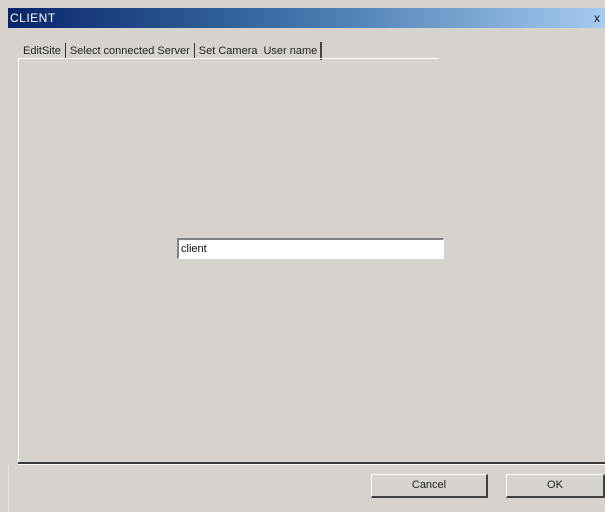  I want to click on close-icon: x, so click(597, 18).